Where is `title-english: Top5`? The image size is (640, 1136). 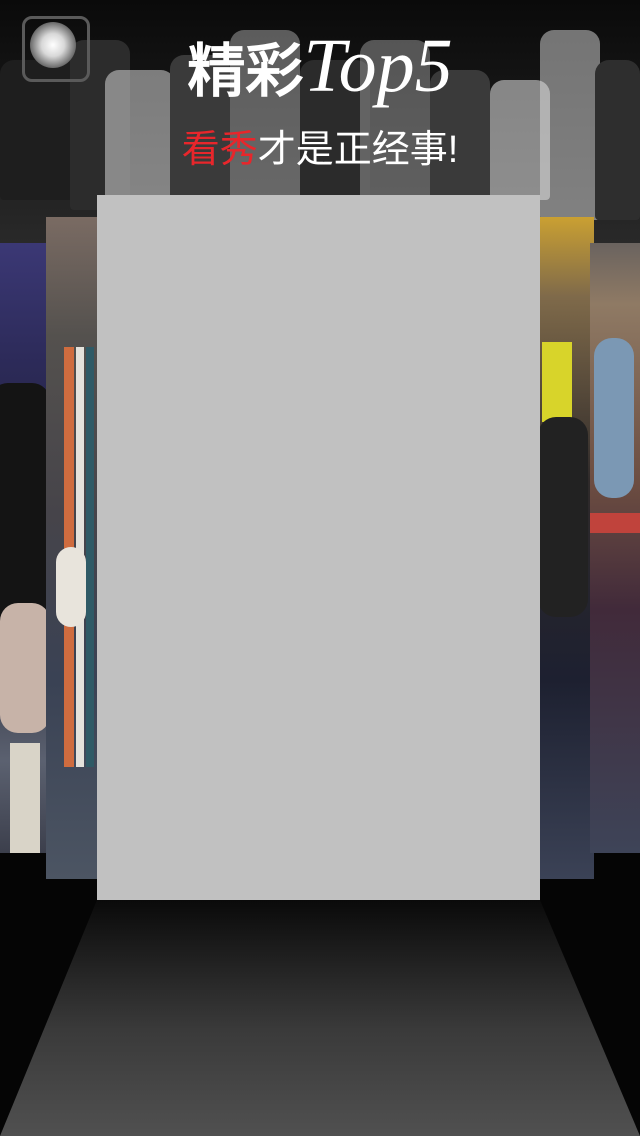 title-english: Top5 is located at coordinates (378, 66).